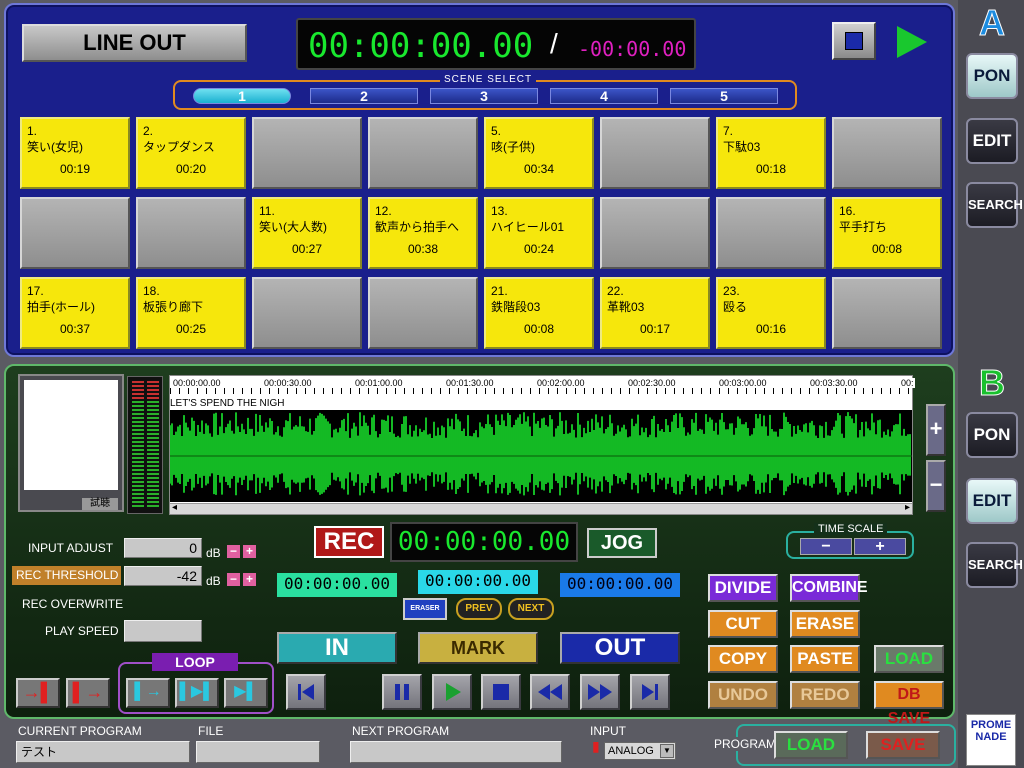 The height and width of the screenshot is (768, 1024). I want to click on go-to-in-button: →▌, so click(38, 693).